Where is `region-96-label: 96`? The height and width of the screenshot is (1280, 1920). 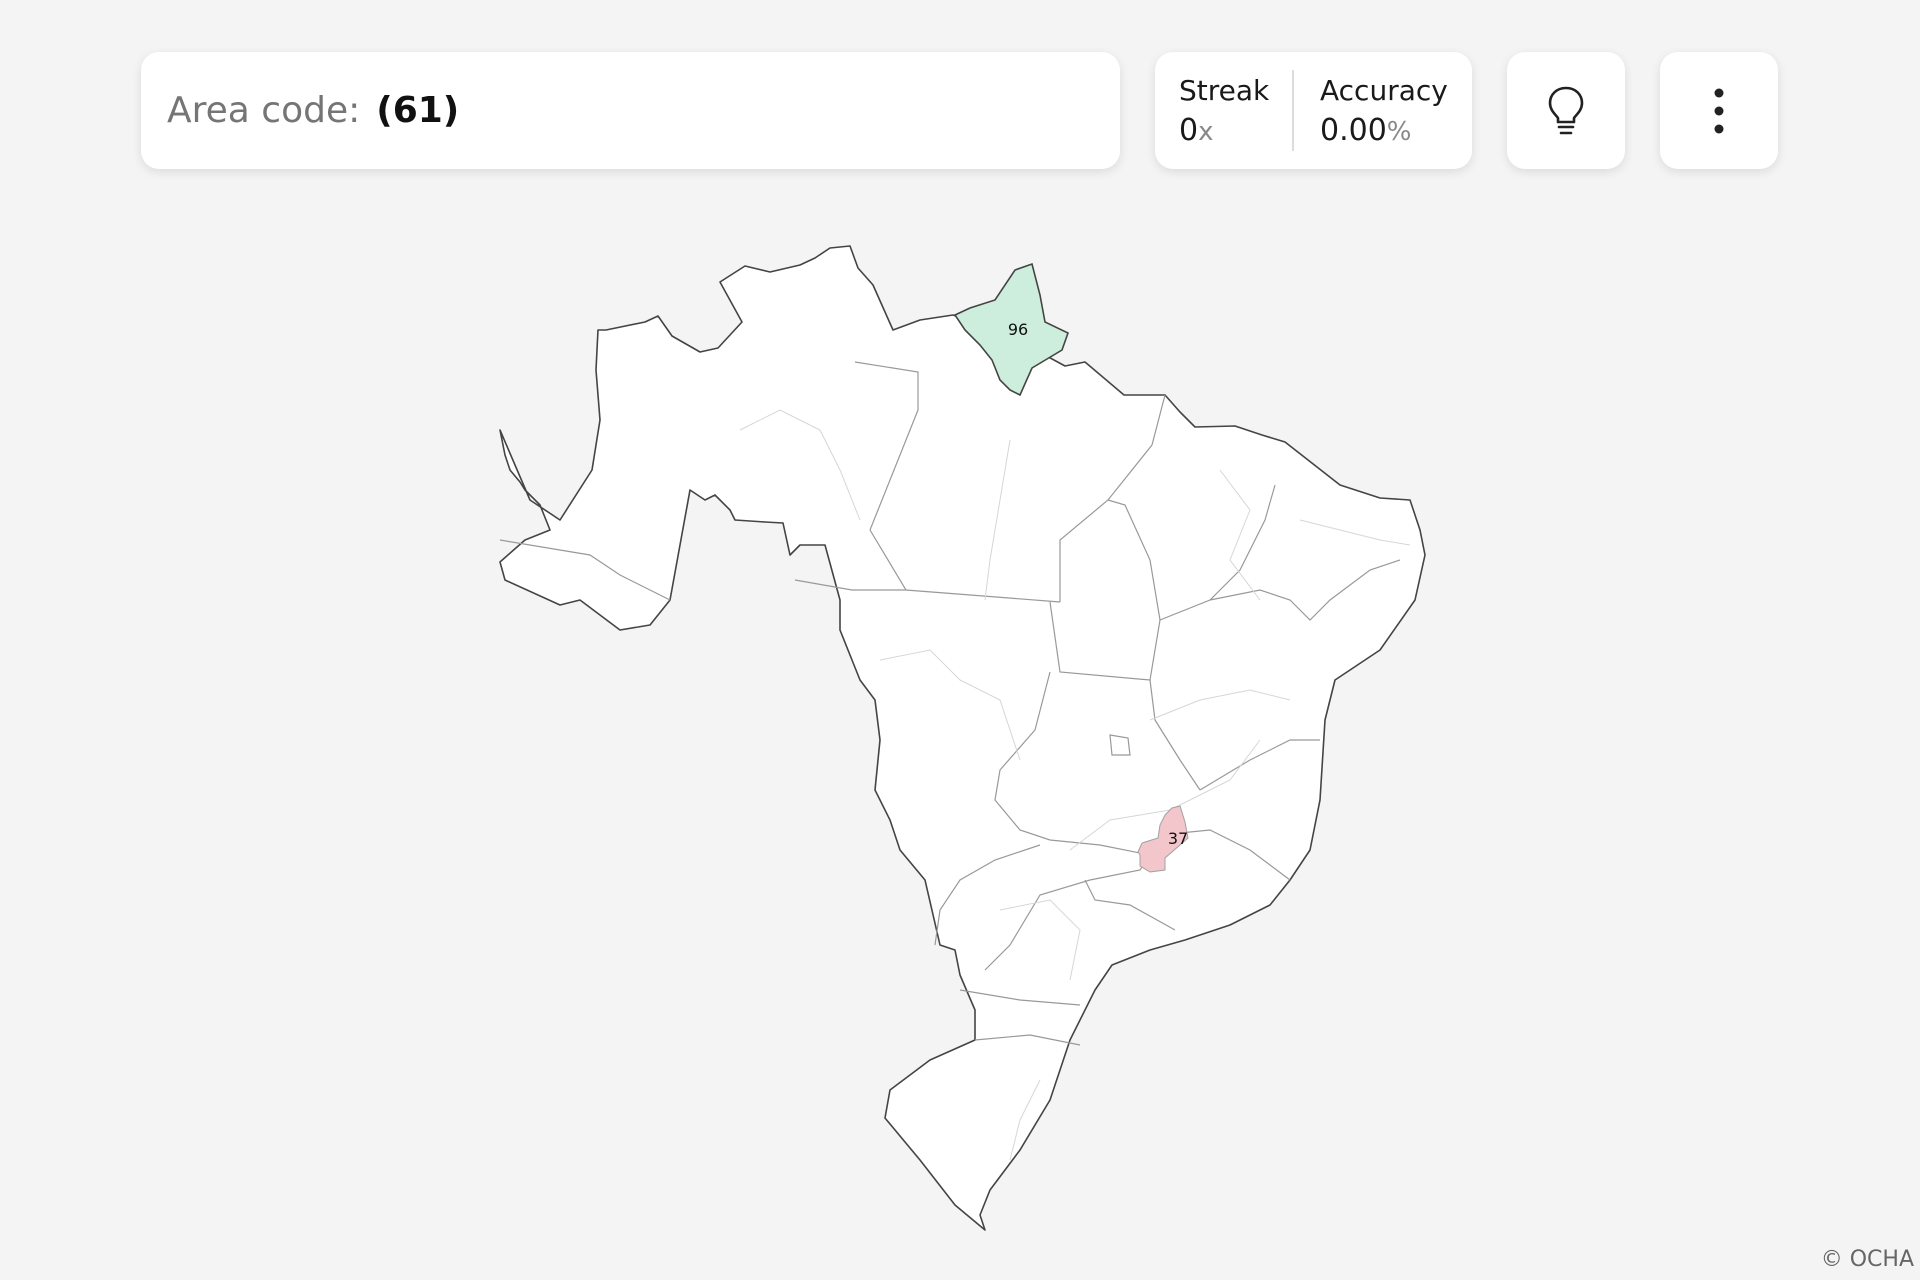 region-96-label: 96 is located at coordinates (1018, 329).